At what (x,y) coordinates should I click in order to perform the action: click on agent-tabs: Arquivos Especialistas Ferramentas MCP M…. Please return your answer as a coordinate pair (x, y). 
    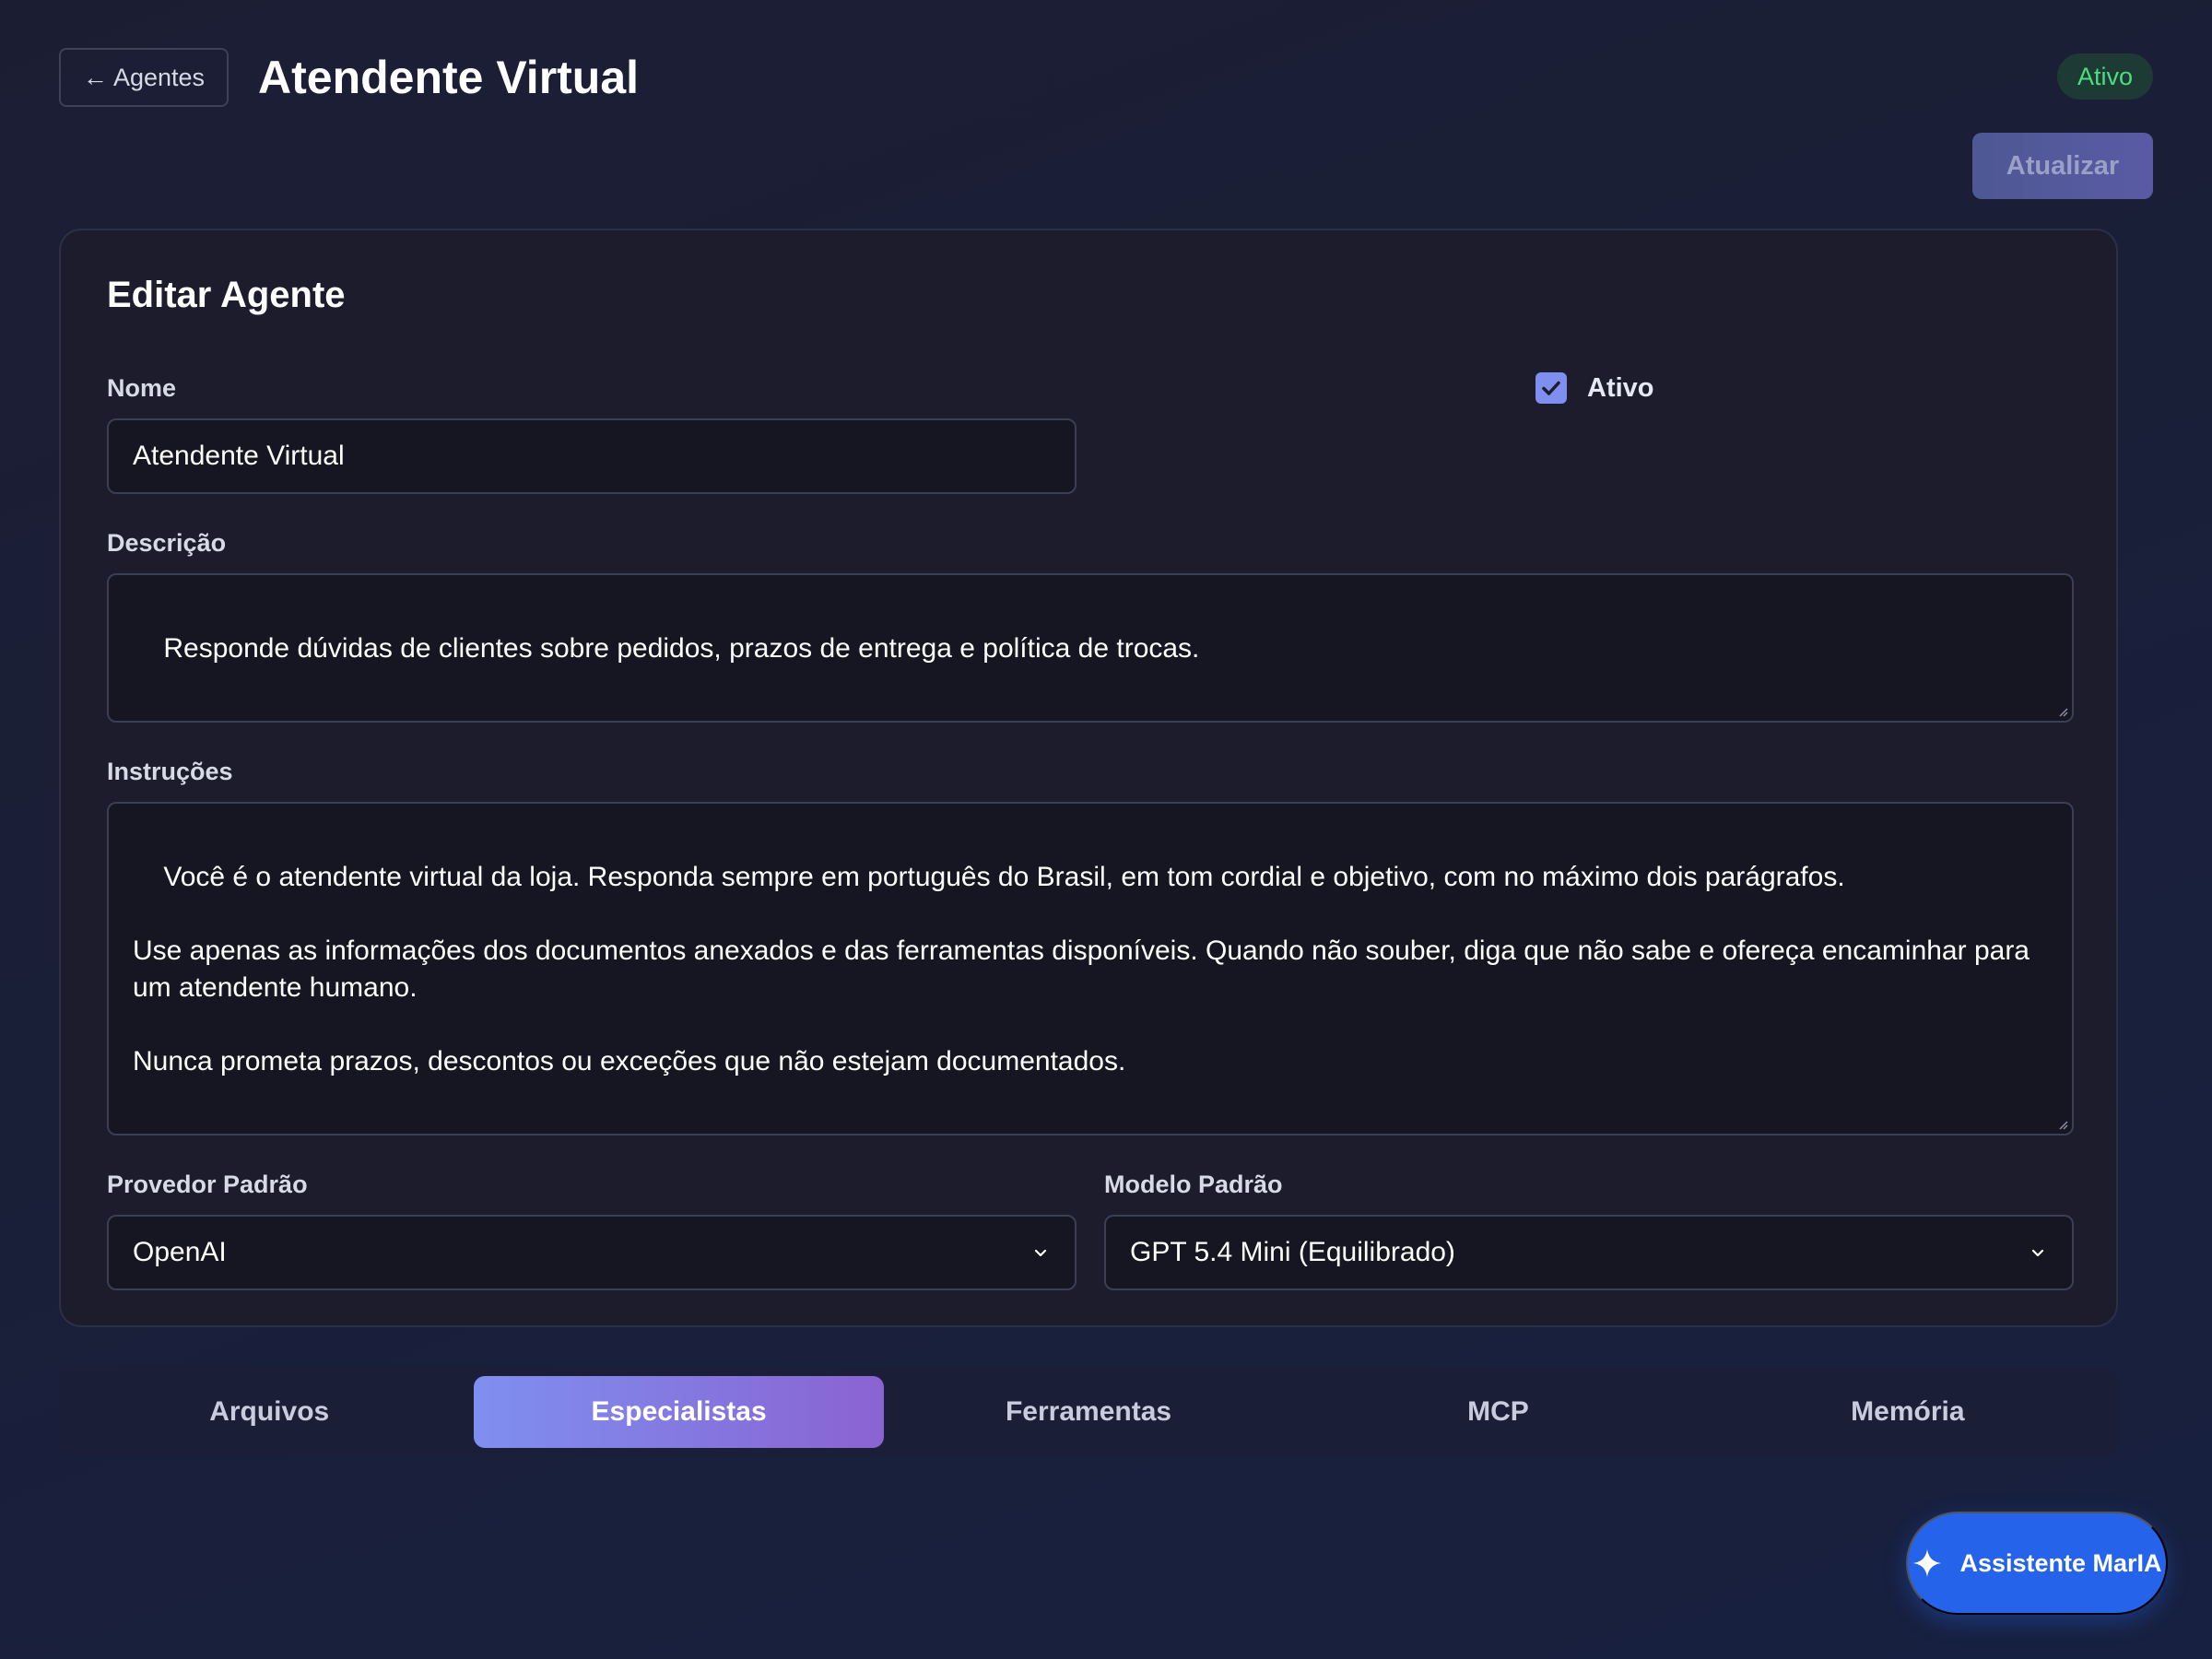
    Looking at the image, I should click on (1088, 1412).